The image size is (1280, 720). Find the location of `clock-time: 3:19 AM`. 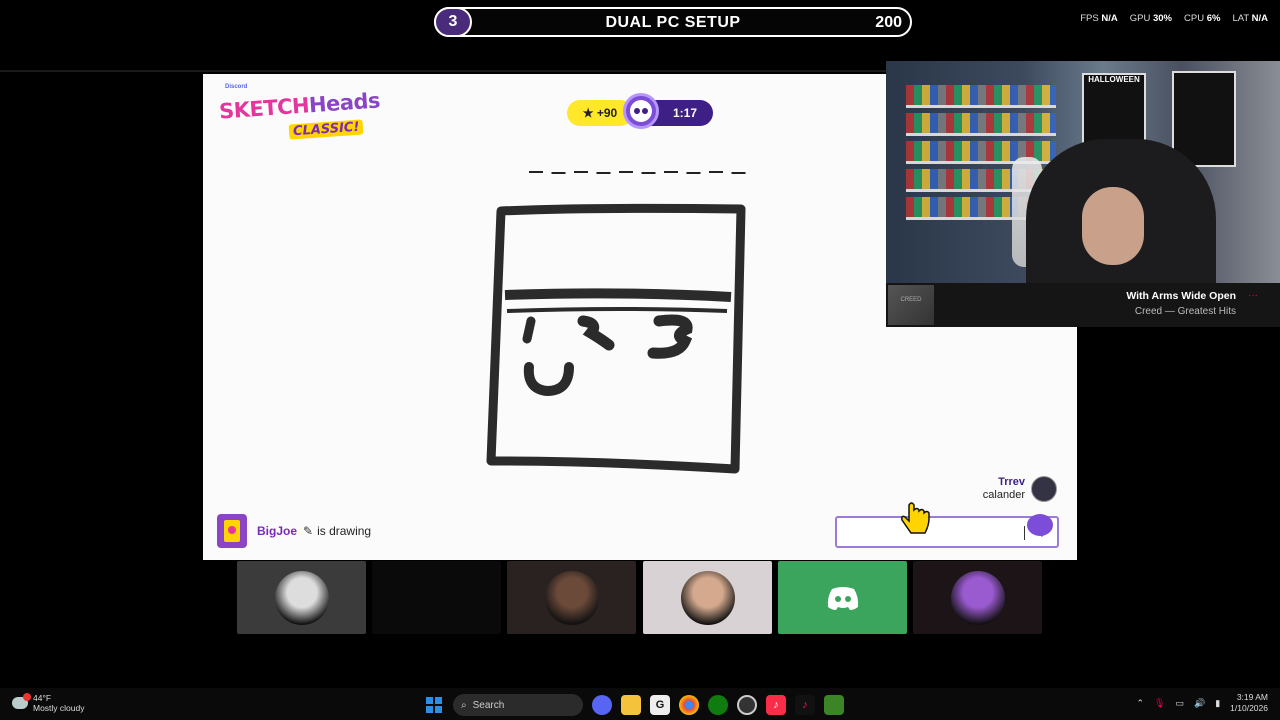

clock-time: 3:19 AM is located at coordinates (1252, 697).